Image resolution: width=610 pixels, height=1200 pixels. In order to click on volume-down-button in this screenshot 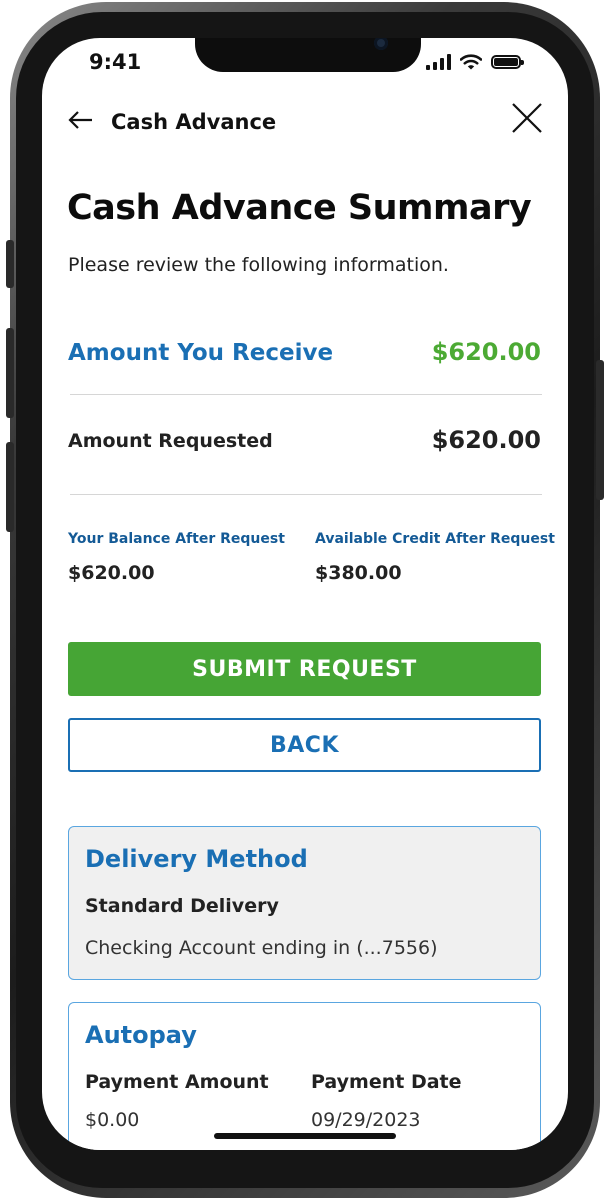, I will do `click(10, 487)`.